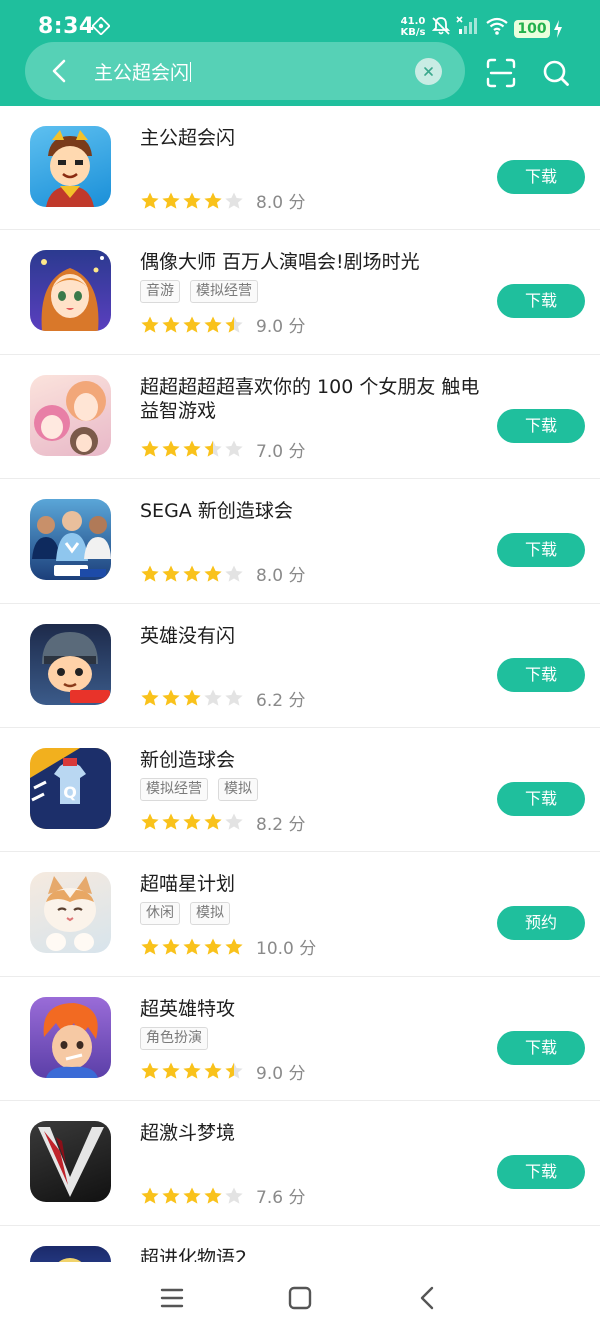 The width and height of the screenshot is (600, 1333). What do you see at coordinates (541, 923) in the screenshot?
I see `reserve-button: 预约` at bounding box center [541, 923].